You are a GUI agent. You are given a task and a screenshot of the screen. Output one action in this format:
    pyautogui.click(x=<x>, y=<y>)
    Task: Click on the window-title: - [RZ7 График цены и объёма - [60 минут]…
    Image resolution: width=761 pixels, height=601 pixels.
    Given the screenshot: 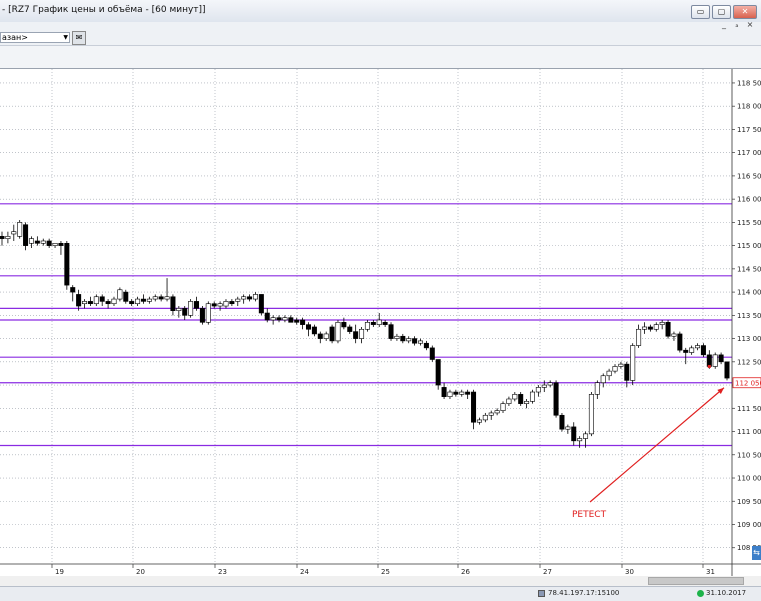 What is the action you would take?
    pyautogui.click(x=104, y=10)
    